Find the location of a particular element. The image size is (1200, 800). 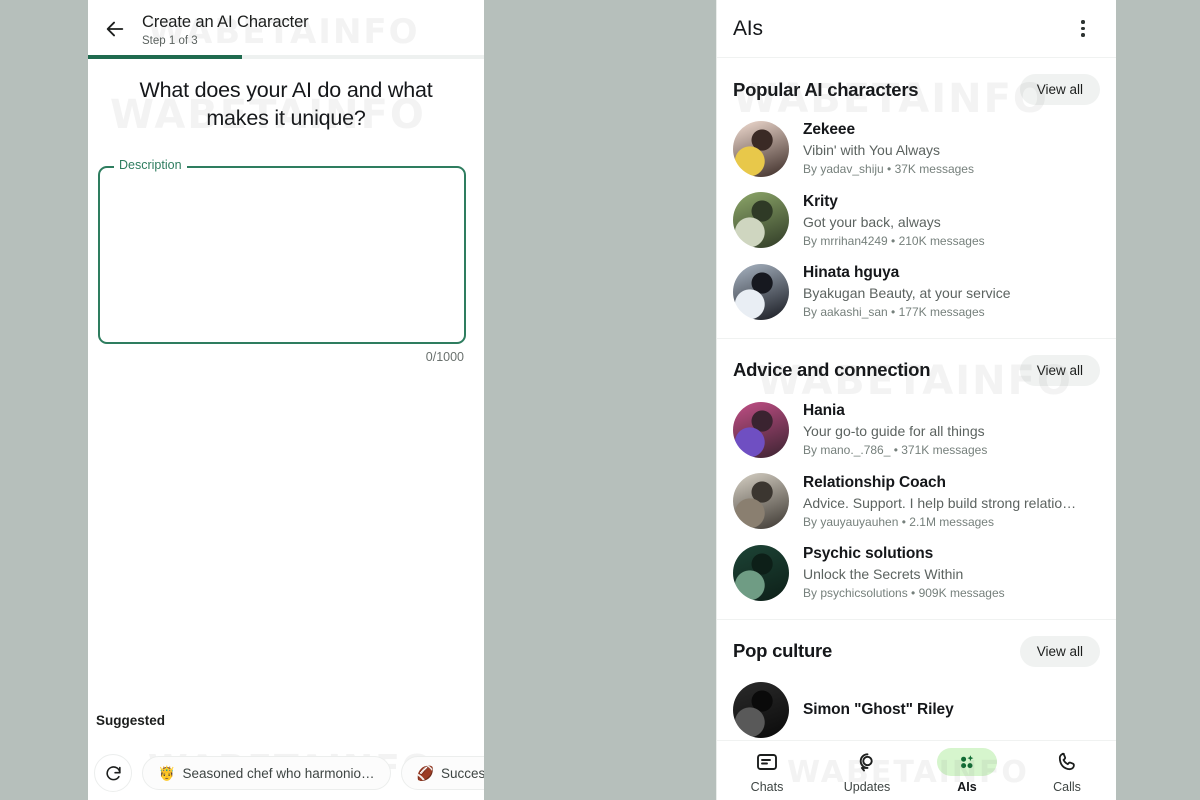

suggestion-chip-emoji: 🏈 is located at coordinates (425, 773).